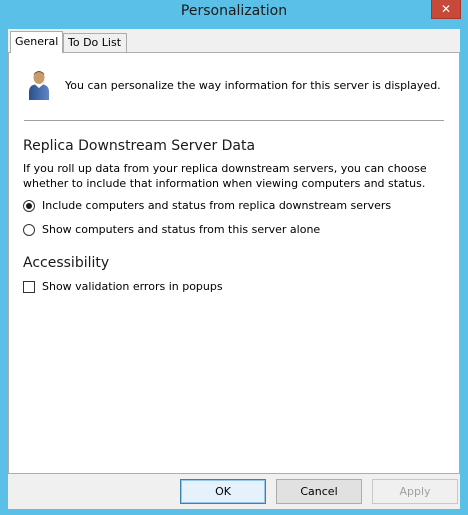  I want to click on user-icon, so click(39, 85).